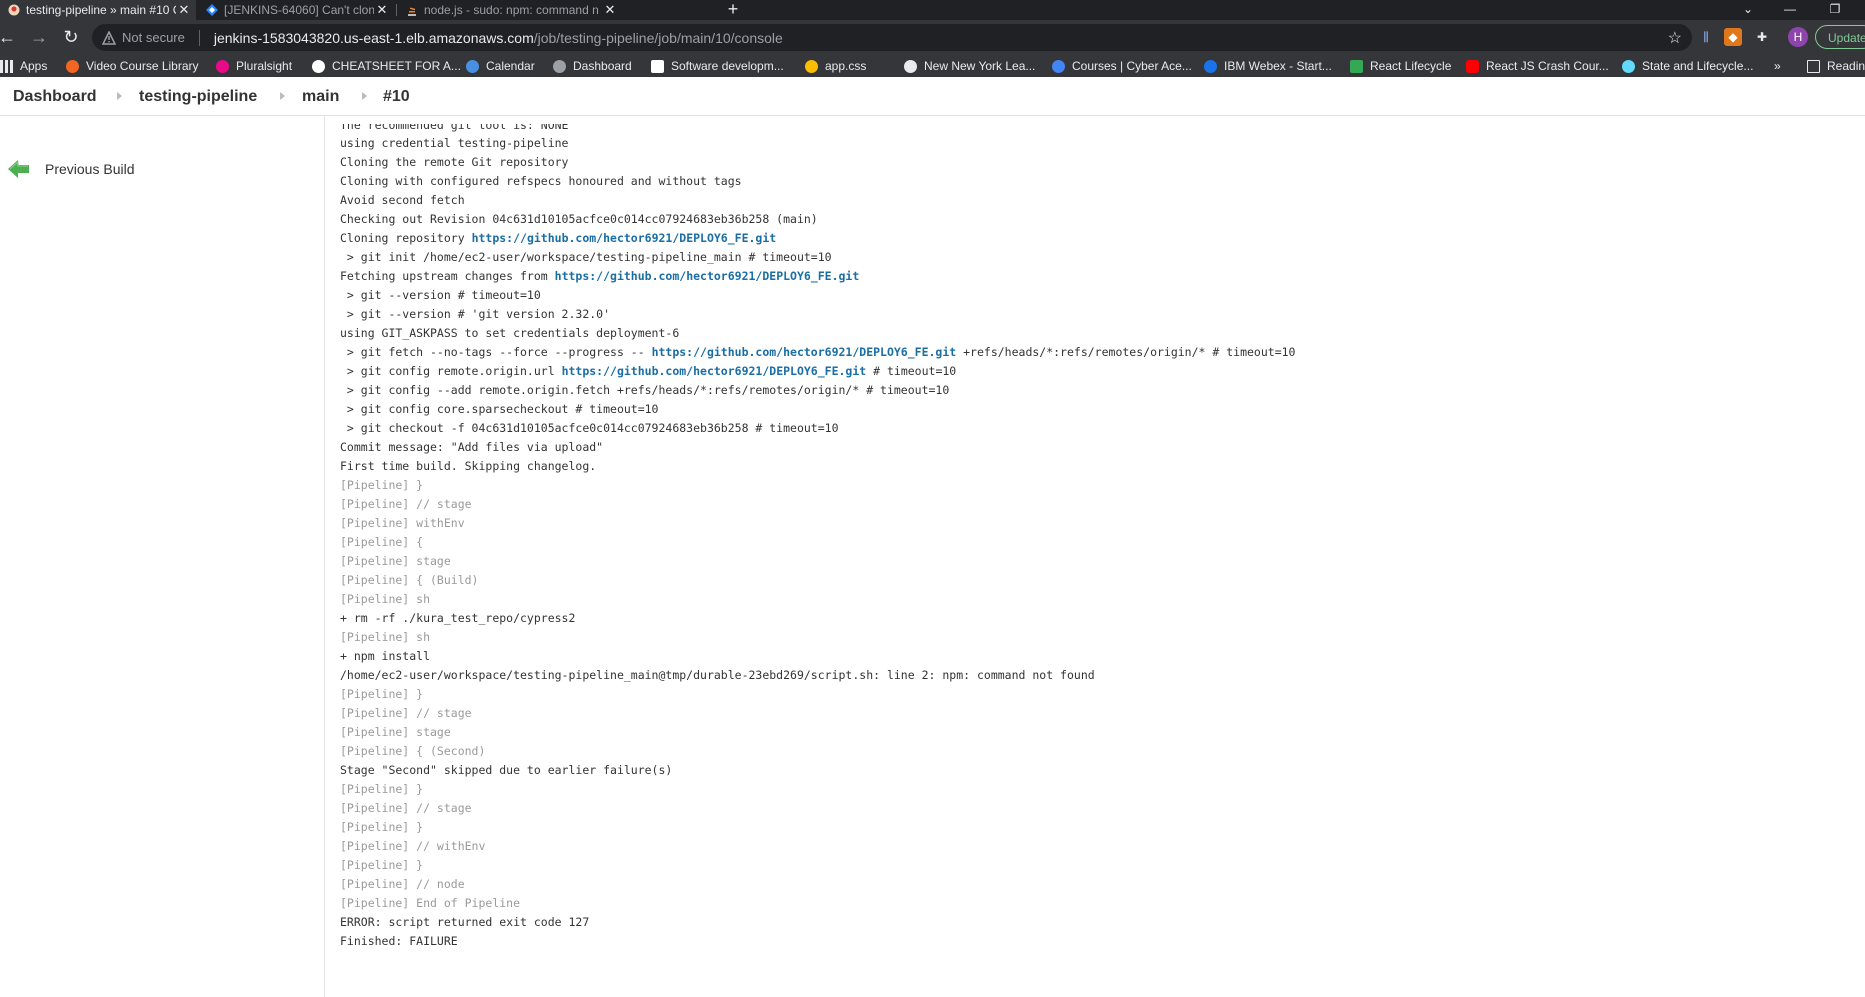 The image size is (1865, 997). Describe the element at coordinates (71, 37) in the screenshot. I see `reload-icon: ↻` at that location.